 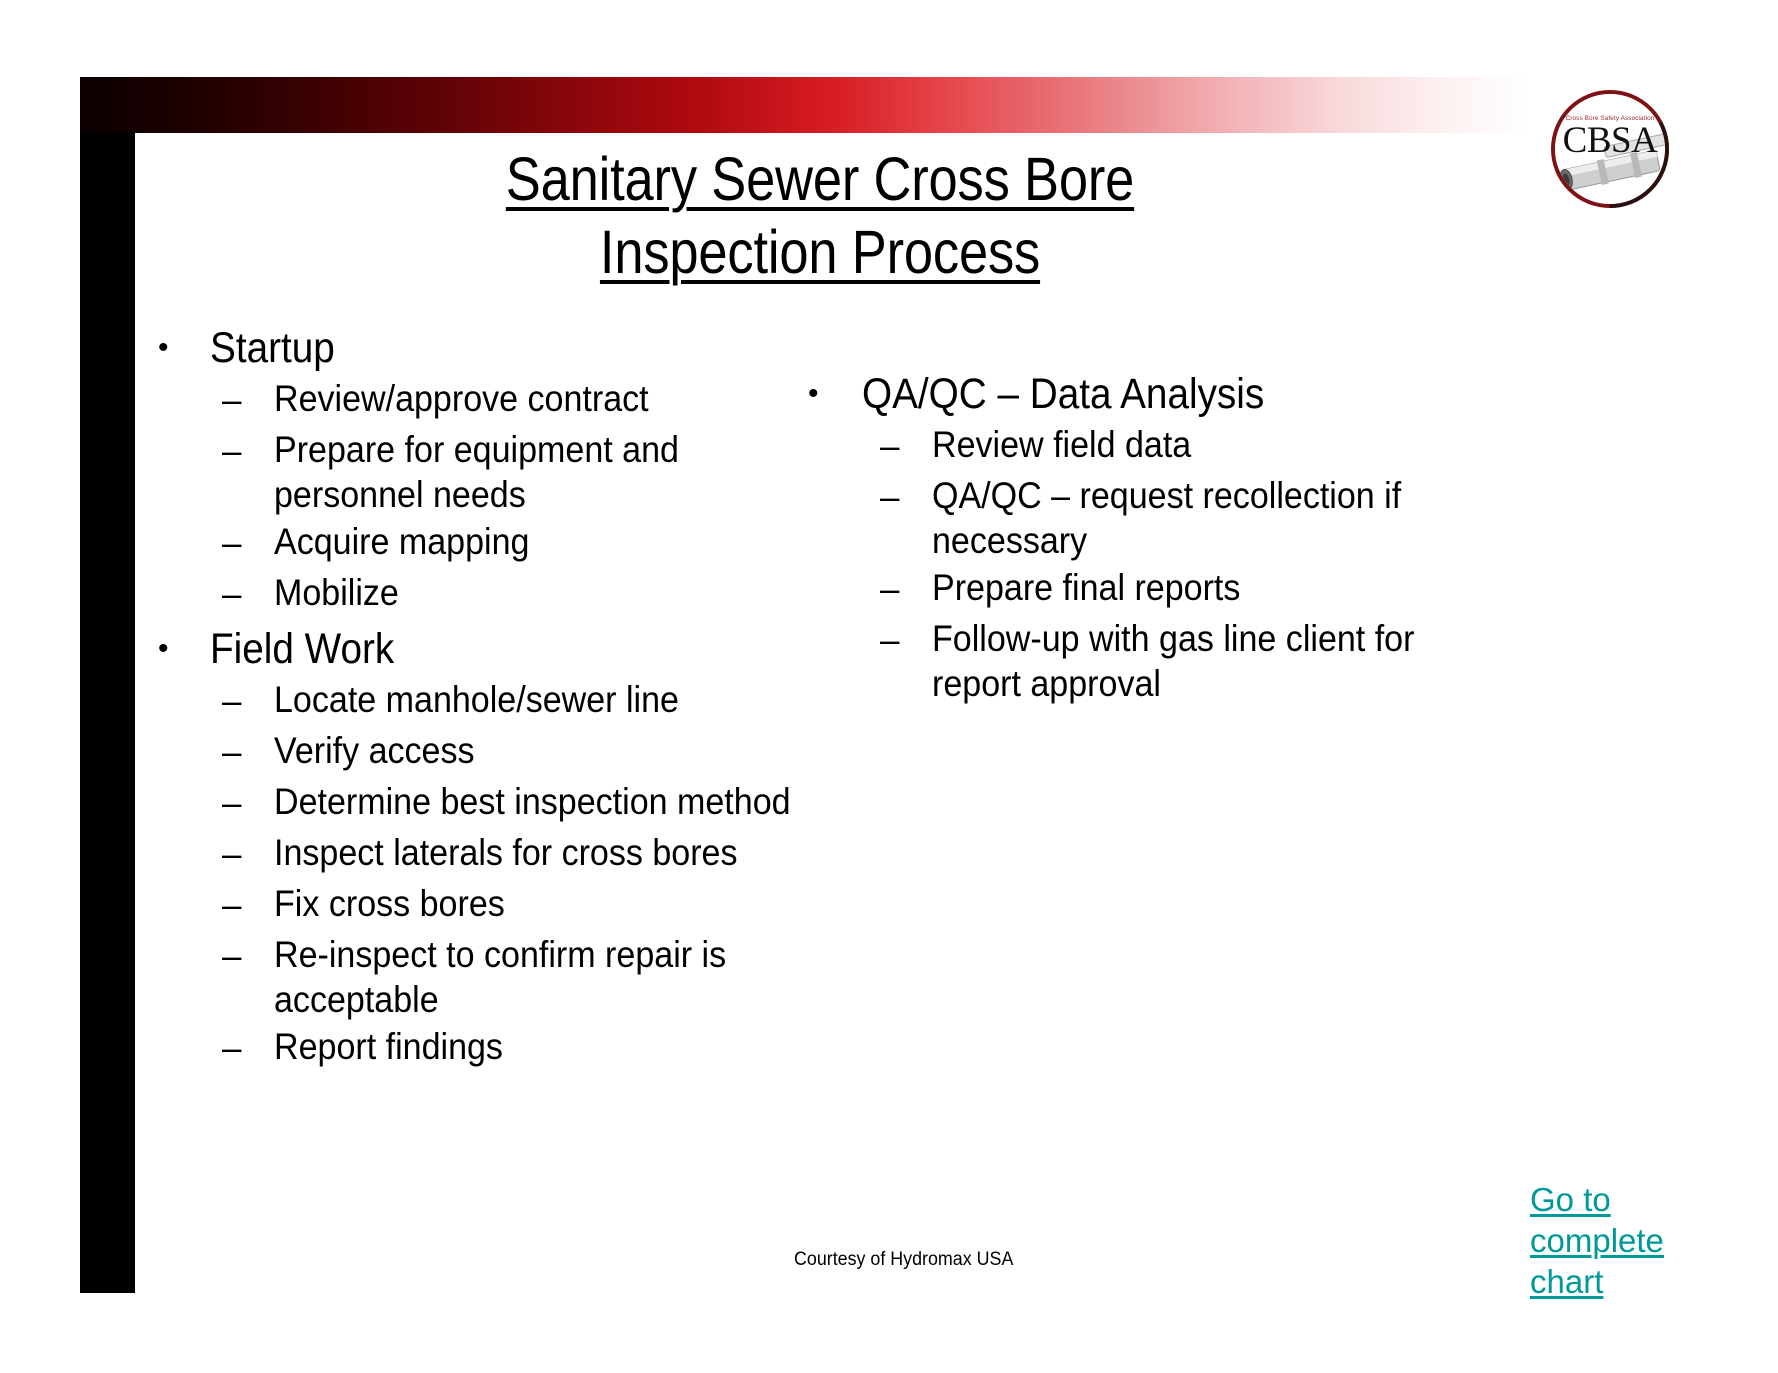 I want to click on list-item: – Determine best inspection method, so click(x=536, y=803).